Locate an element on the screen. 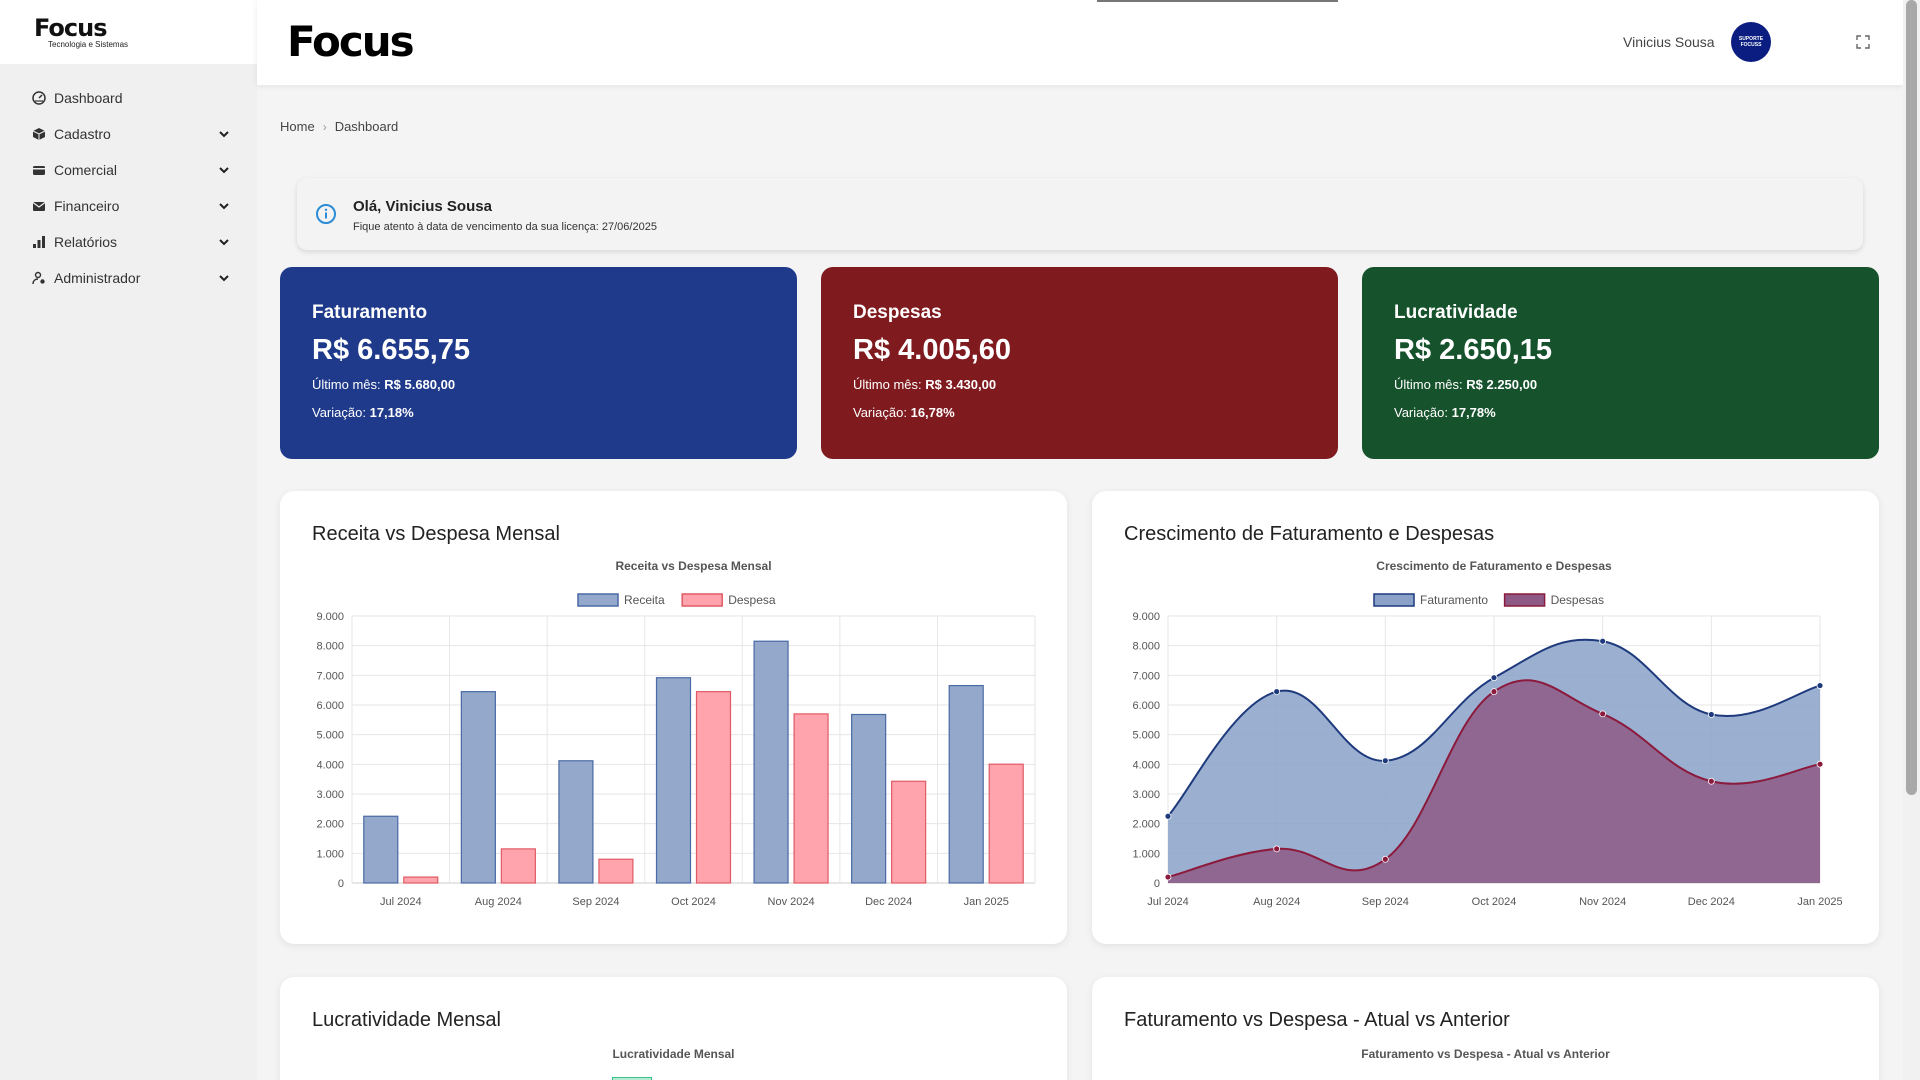 This screenshot has width=1920, height=1080. dashboard-icon is located at coordinates (39, 98).